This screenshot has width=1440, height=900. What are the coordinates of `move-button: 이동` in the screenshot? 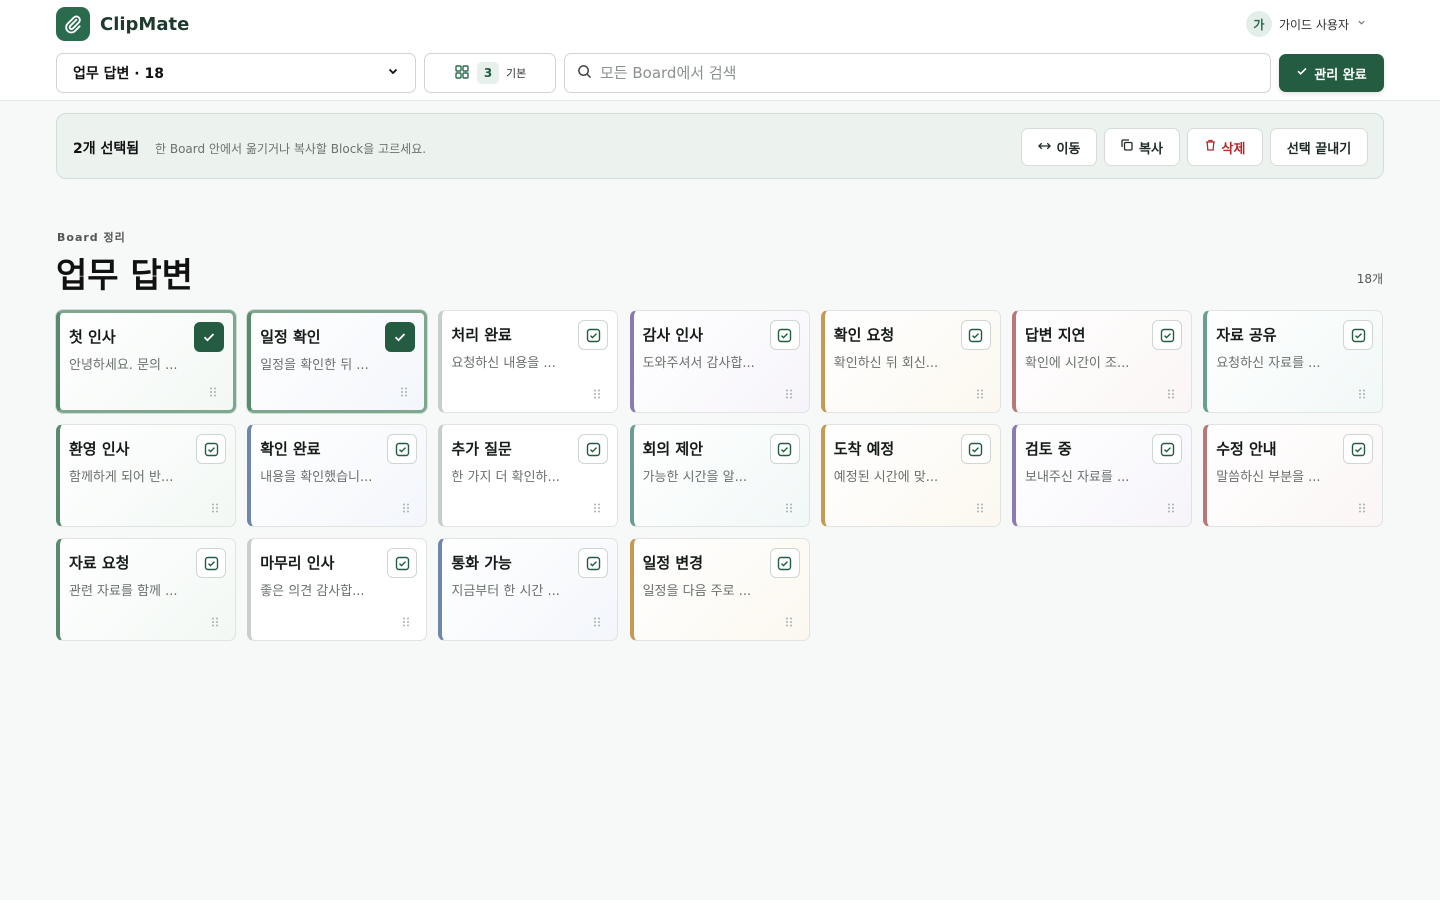 It's located at (1059, 147).